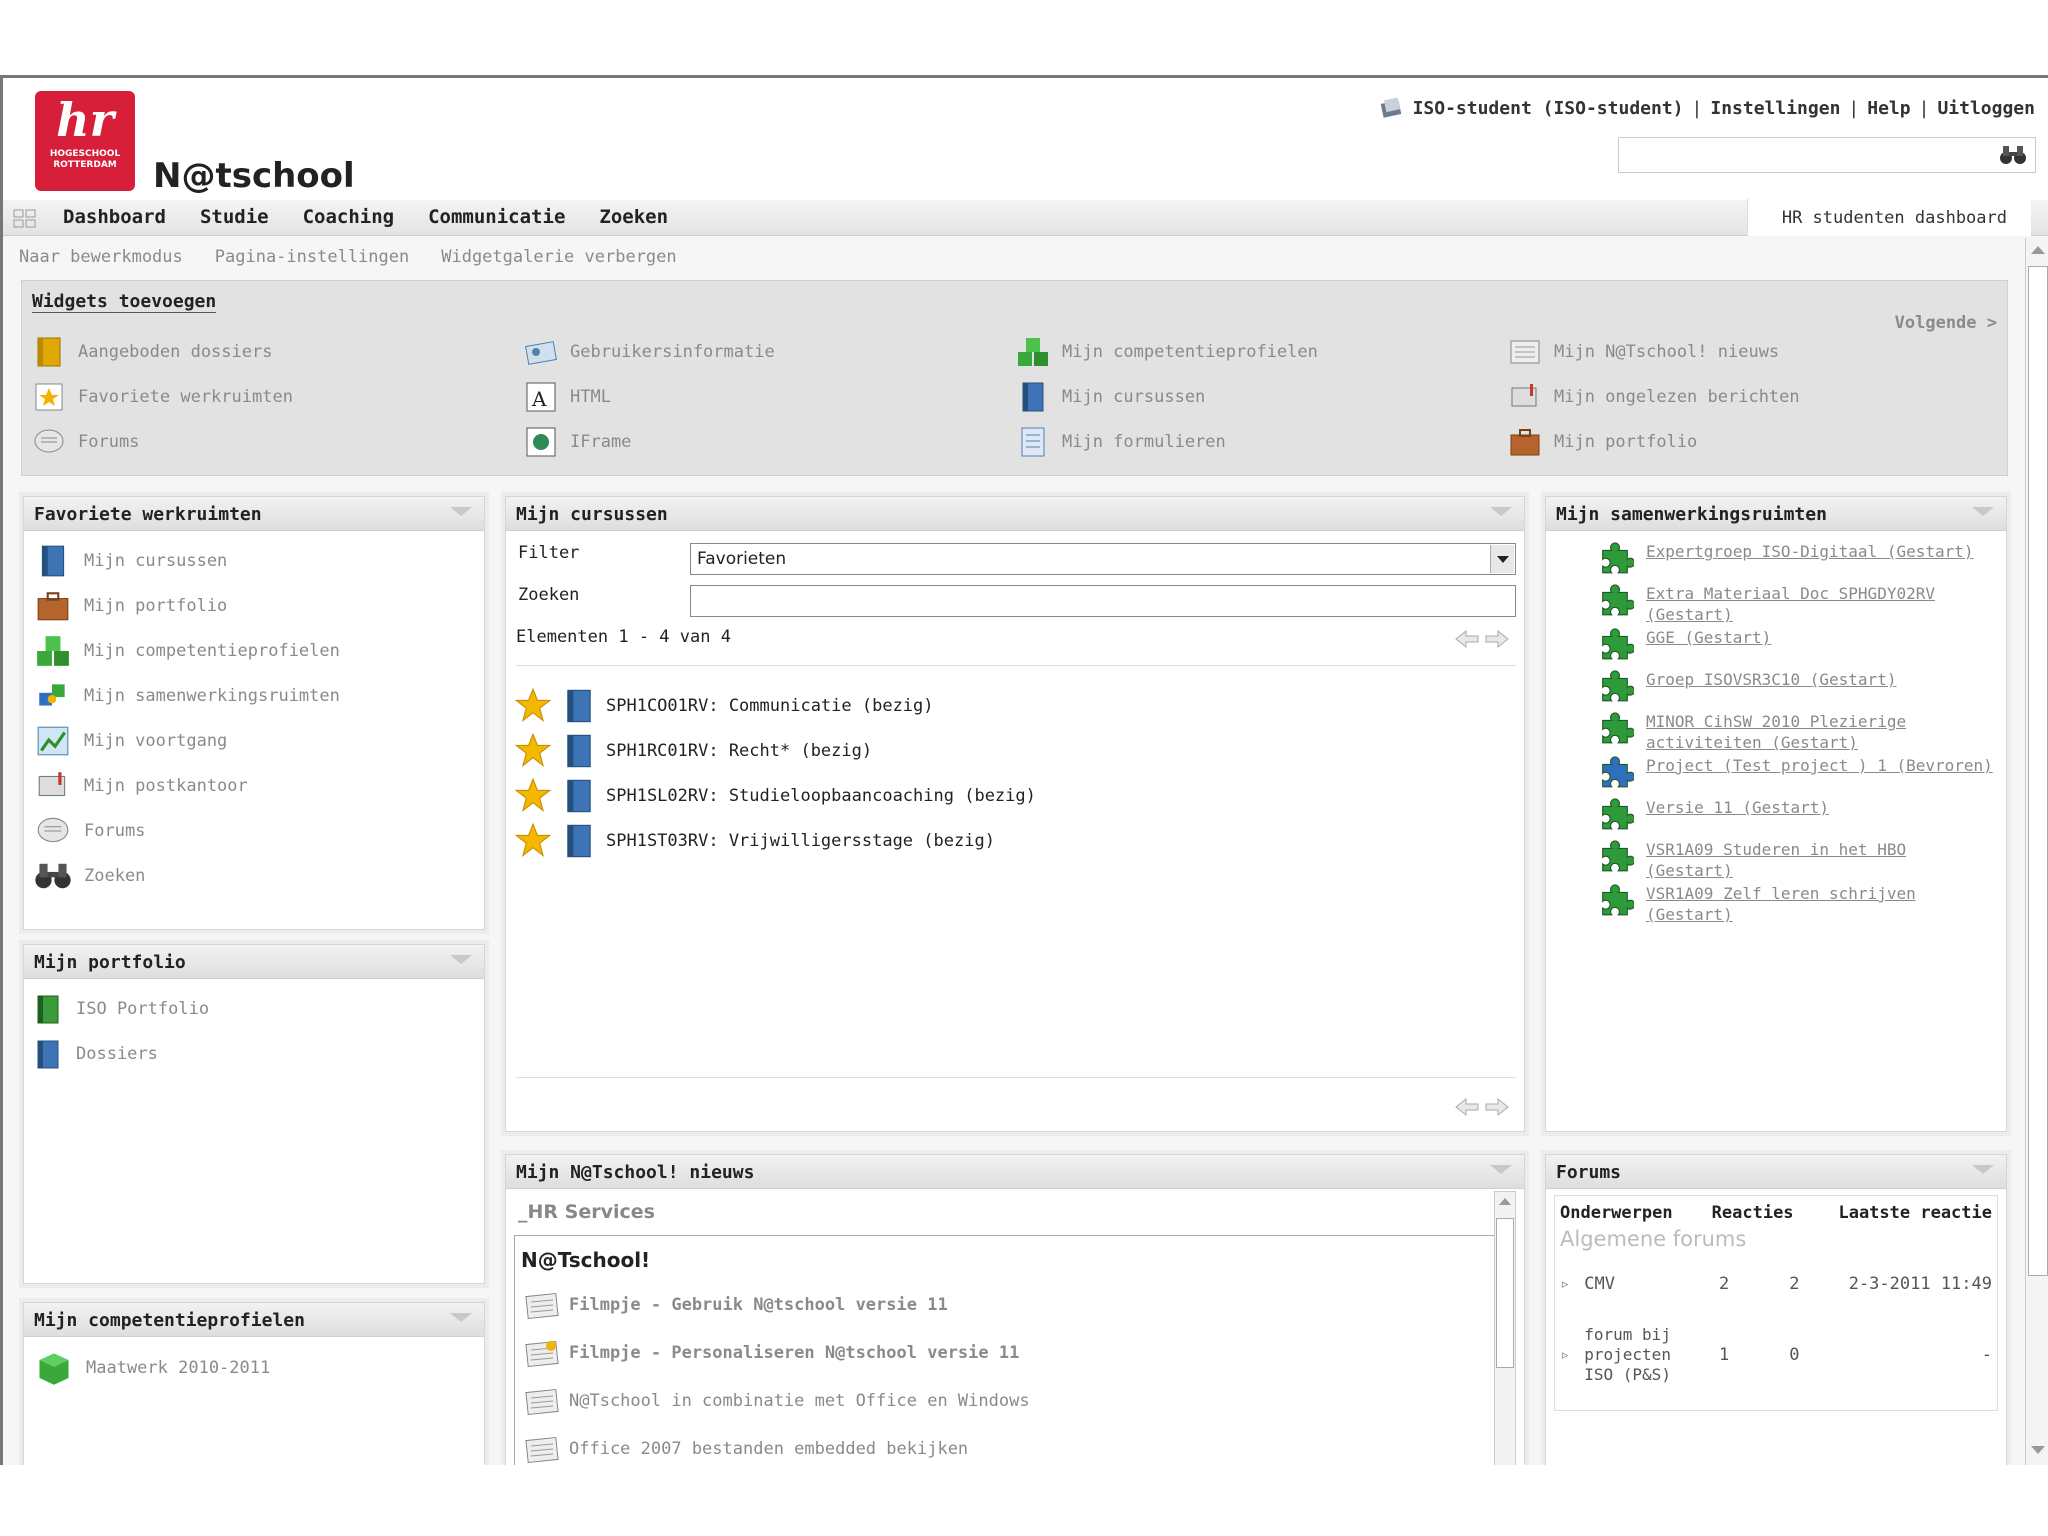 The height and width of the screenshot is (1536, 2048). Describe the element at coordinates (312, 257) in the screenshot. I see `page-settings-link: Pagina-instellingen` at that location.